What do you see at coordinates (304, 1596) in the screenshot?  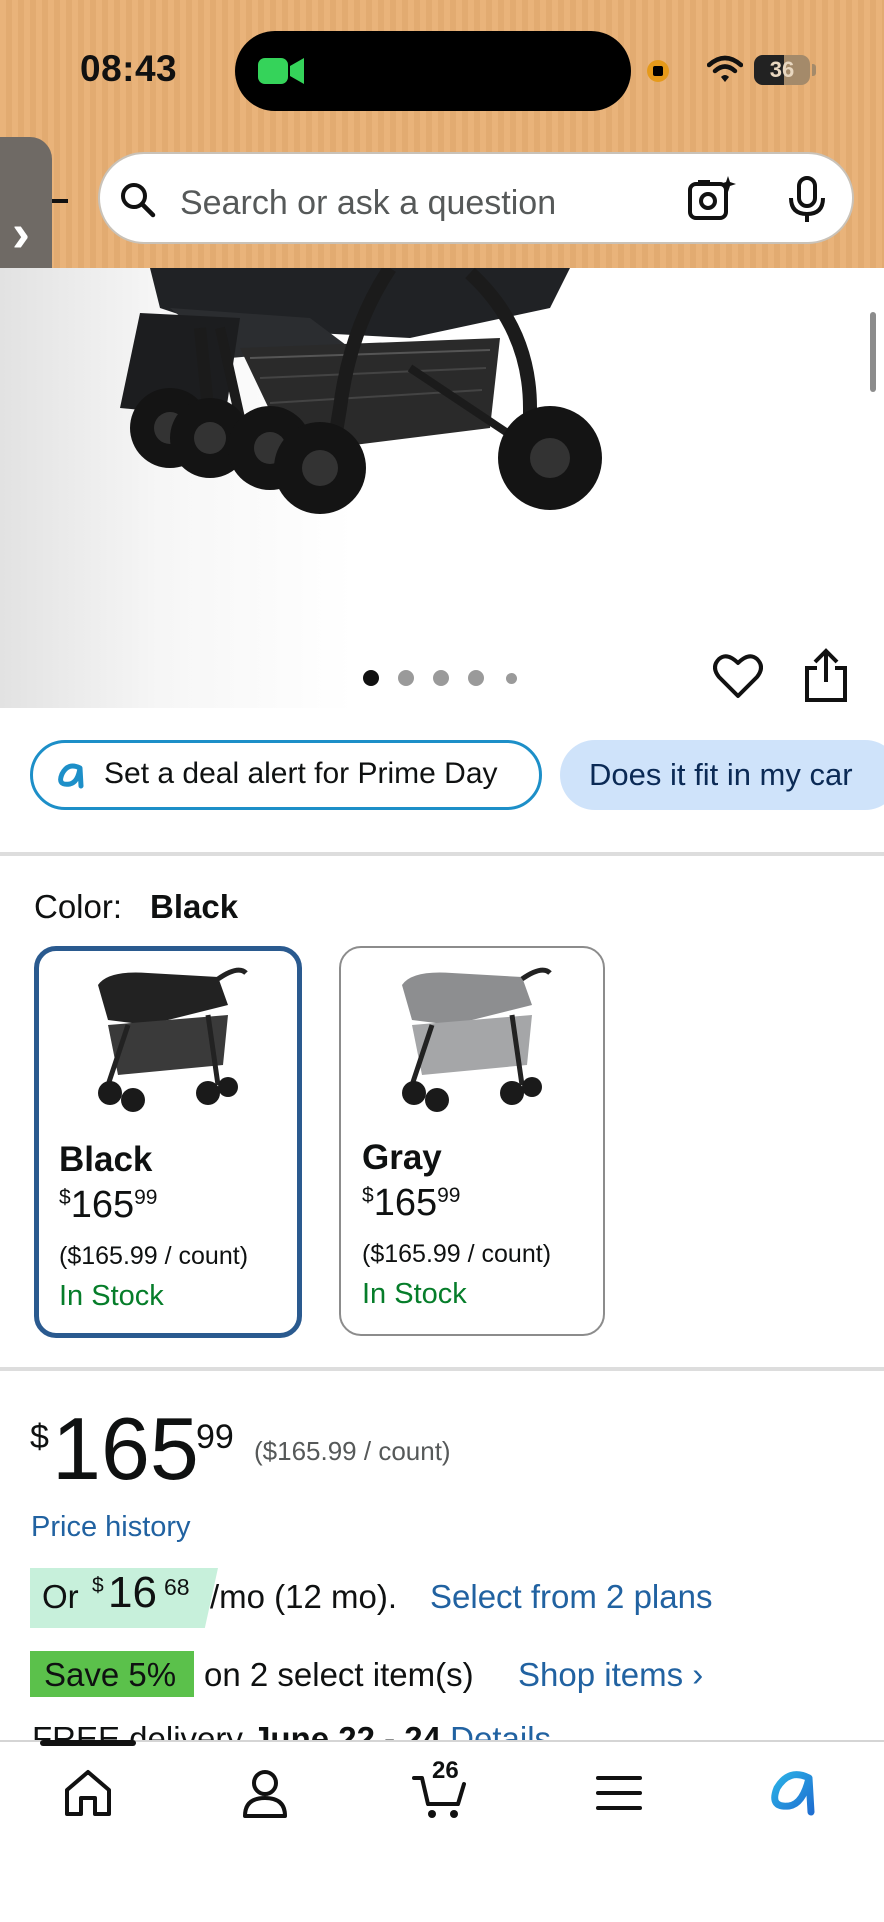 I see `installment-suffix: /mo (12 mo).` at bounding box center [304, 1596].